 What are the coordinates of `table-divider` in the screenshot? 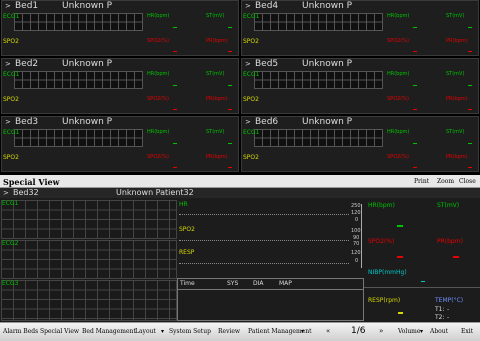 It's located at (270, 289).